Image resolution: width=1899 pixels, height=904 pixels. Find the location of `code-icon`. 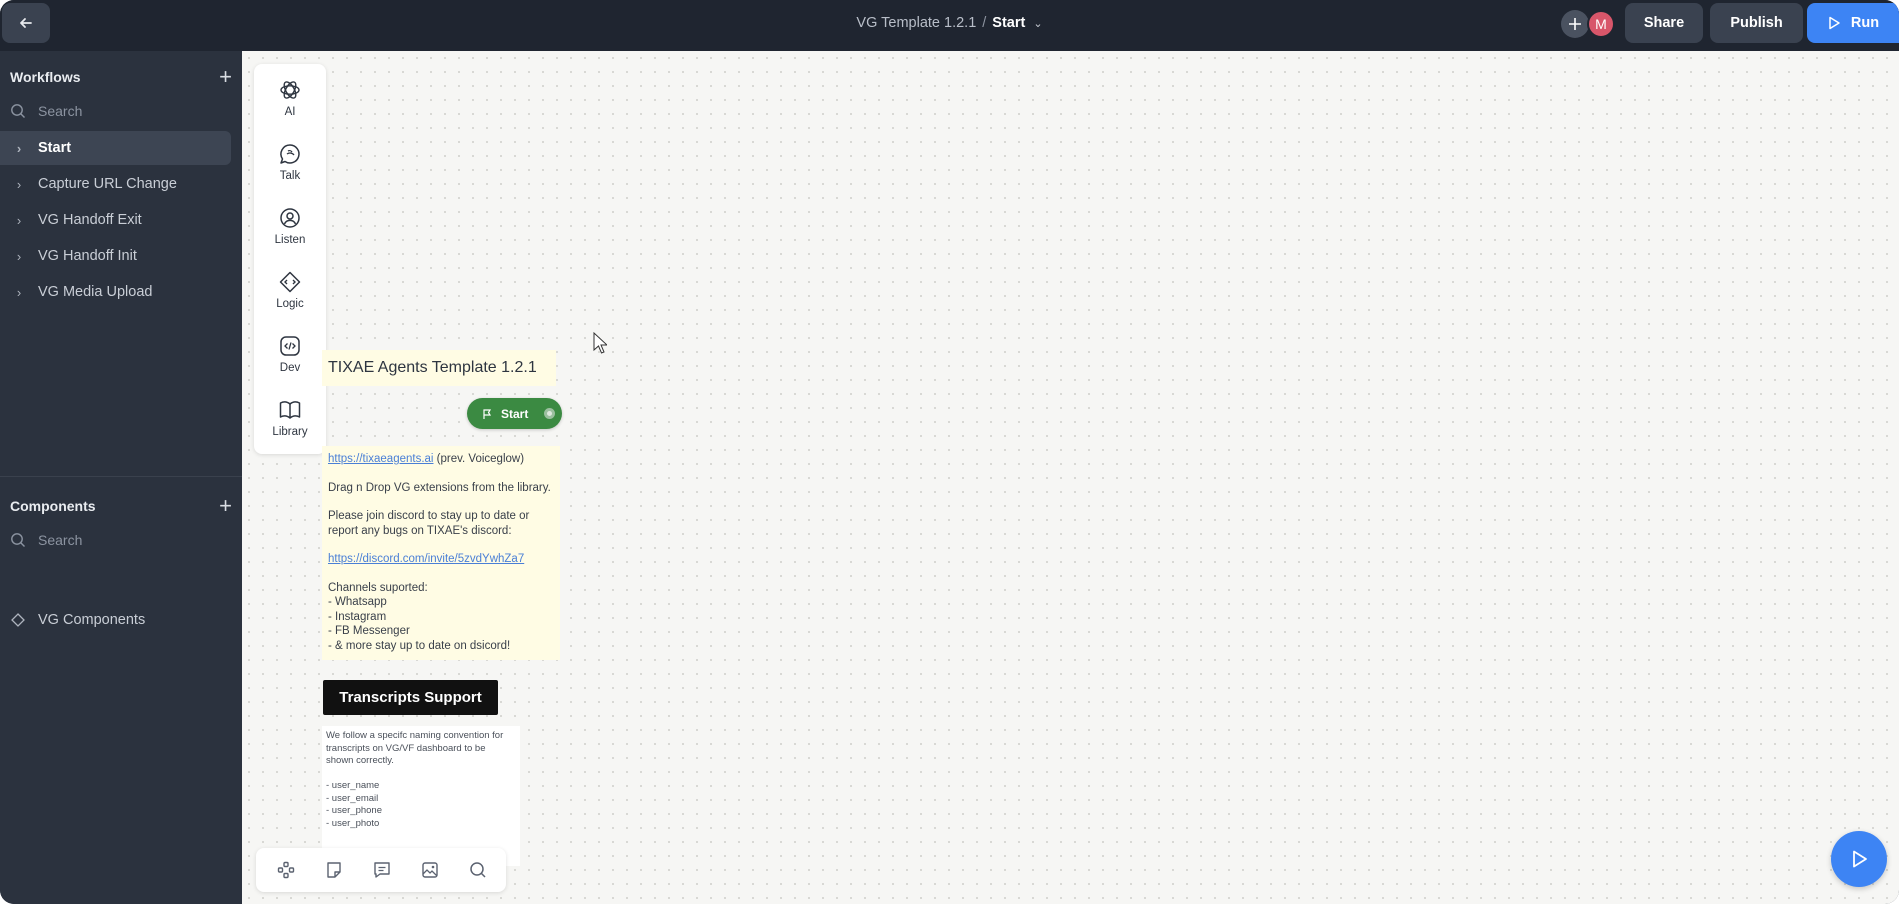

code-icon is located at coordinates (290, 346).